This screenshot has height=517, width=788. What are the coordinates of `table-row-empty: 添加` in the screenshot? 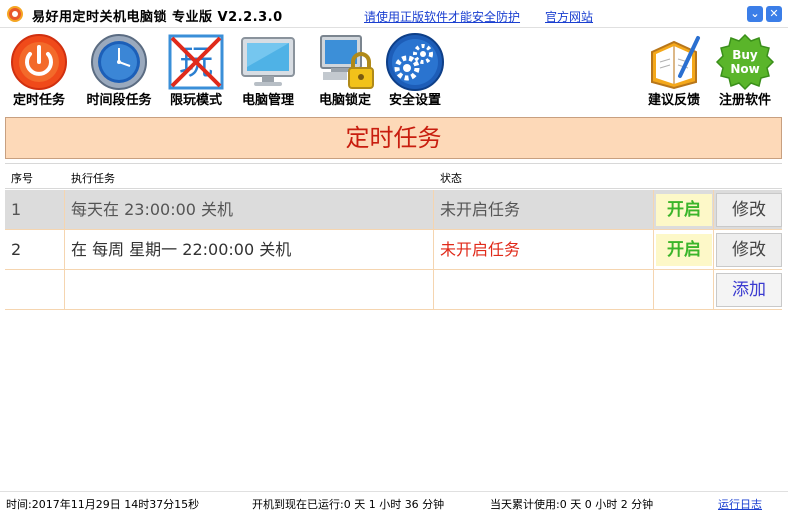 It's located at (393, 290).